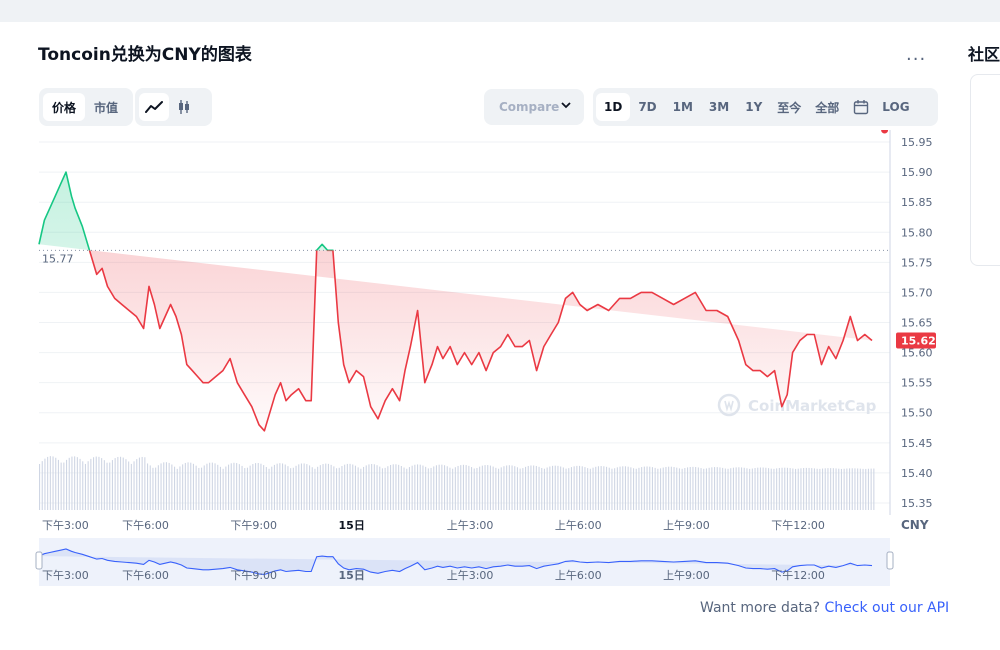  I want to click on market-cap-toggle-button: 市值, so click(106, 107).